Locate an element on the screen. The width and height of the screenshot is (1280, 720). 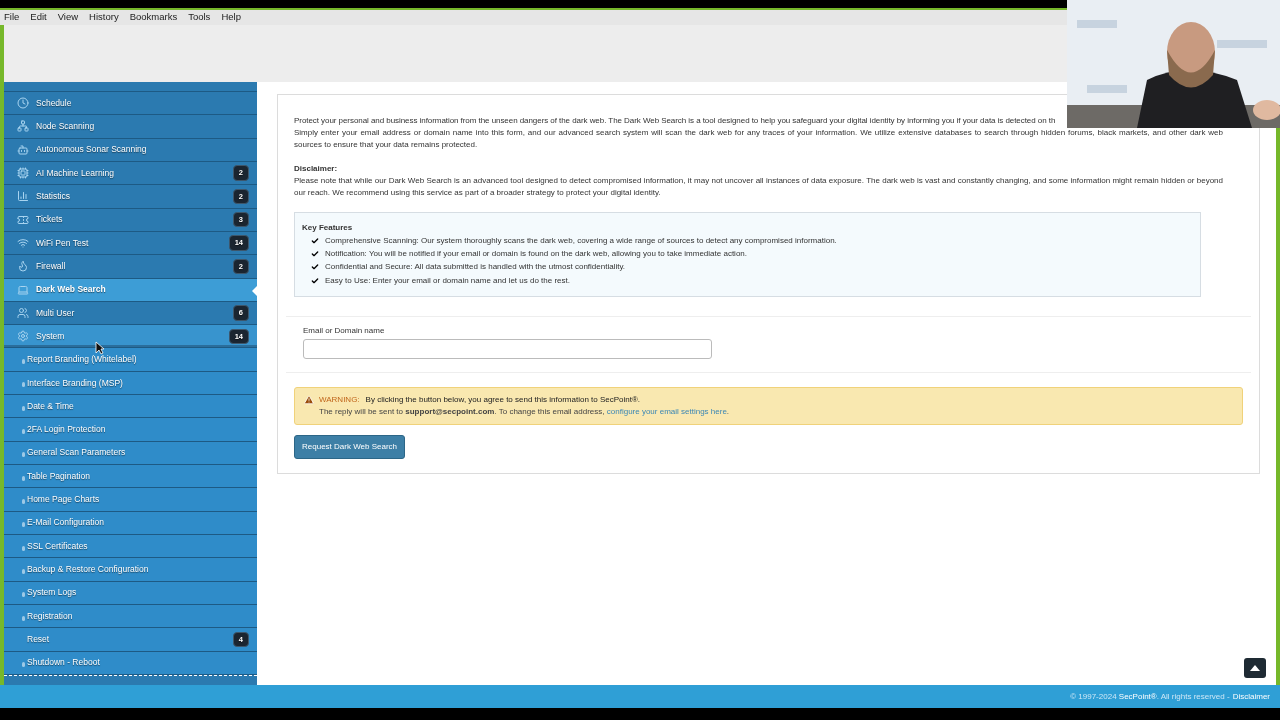
warning-note: The reply will be sent to support@secpoint.com. To change this email address, configure your email settings here. is located at coordinates (524, 412).